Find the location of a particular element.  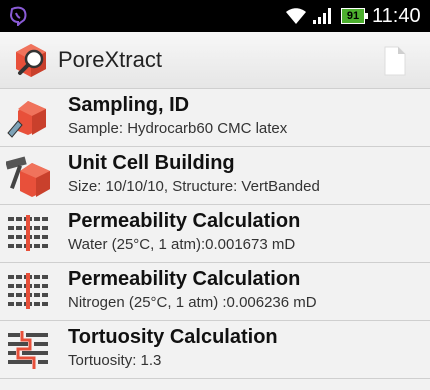

porextract-logo-icon is located at coordinates (31, 60).